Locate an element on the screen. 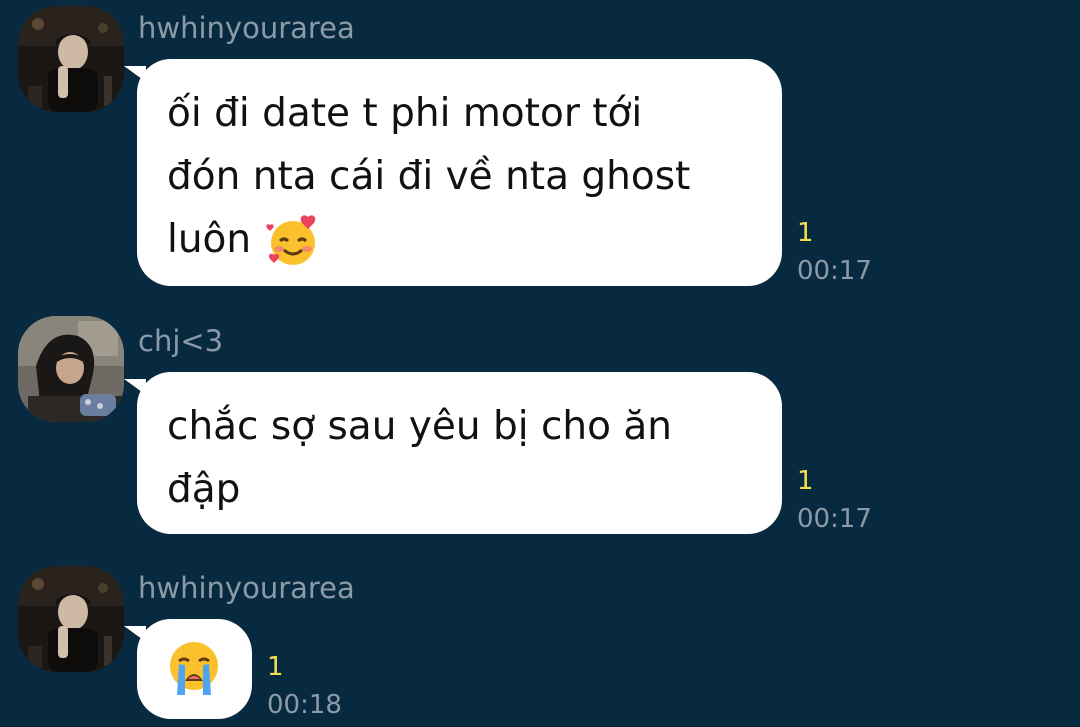  message-bubble: chắc sợ sau yêu bị cho ăn đập is located at coordinates (459, 453).